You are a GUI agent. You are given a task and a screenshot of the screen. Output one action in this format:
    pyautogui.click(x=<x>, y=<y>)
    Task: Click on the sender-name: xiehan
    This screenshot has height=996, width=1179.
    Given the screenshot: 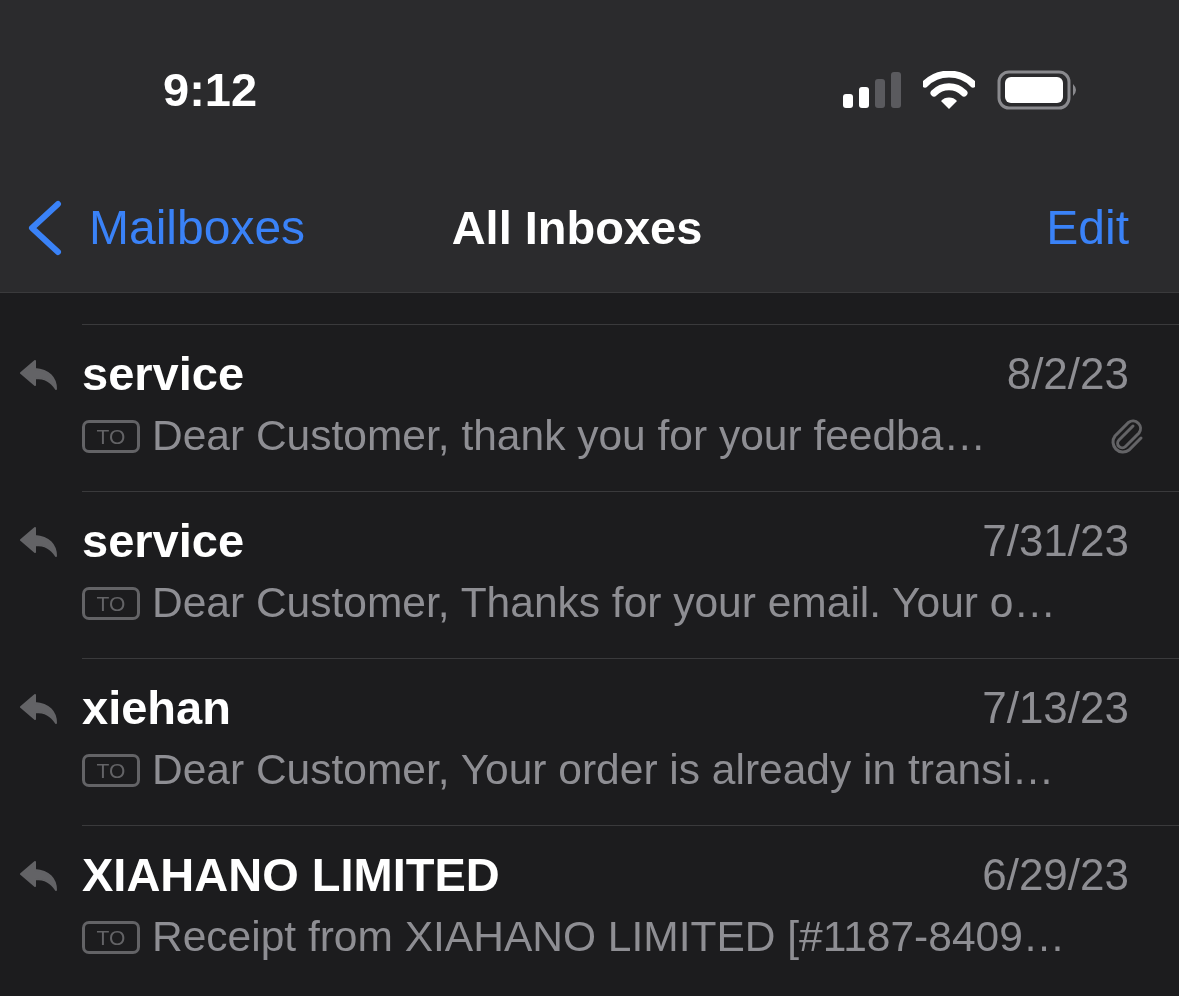 What is the action you would take?
    pyautogui.click(x=156, y=708)
    